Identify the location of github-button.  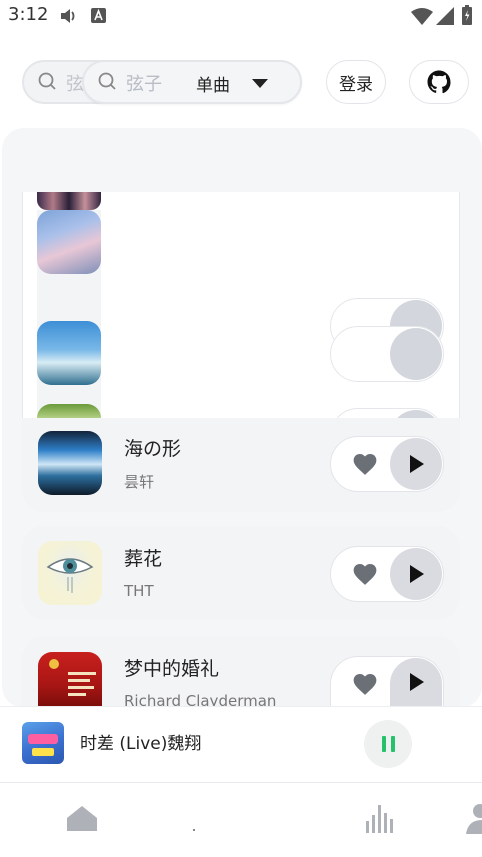
(439, 82).